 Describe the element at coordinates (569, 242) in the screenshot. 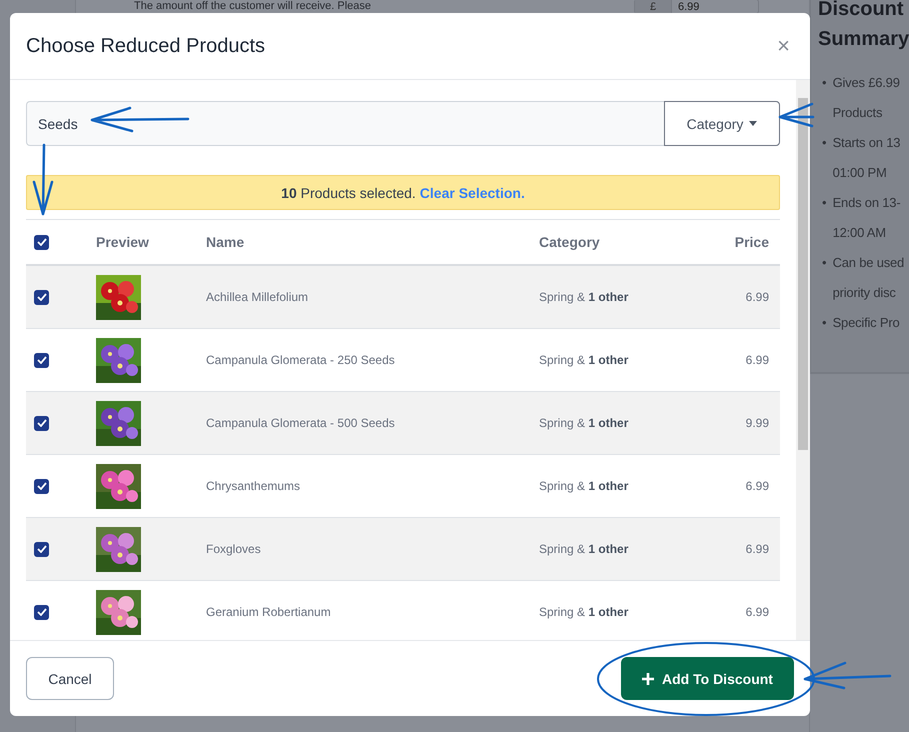

I see `column-header: Category` at that location.